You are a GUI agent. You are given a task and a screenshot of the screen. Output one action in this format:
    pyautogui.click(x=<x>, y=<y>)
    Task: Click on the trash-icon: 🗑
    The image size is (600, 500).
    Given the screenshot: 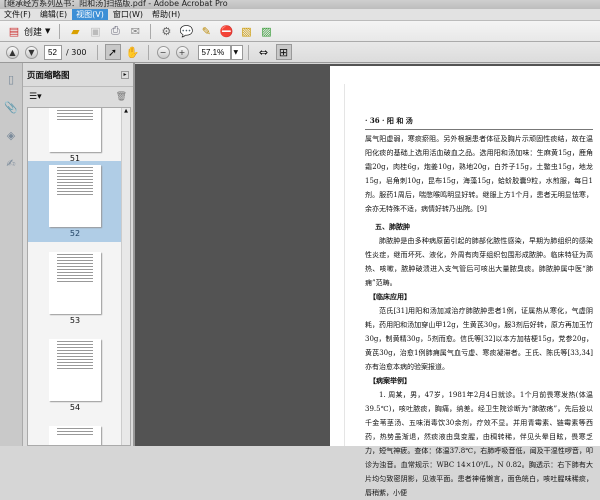 What is the action you would take?
    pyautogui.click(x=121, y=97)
    